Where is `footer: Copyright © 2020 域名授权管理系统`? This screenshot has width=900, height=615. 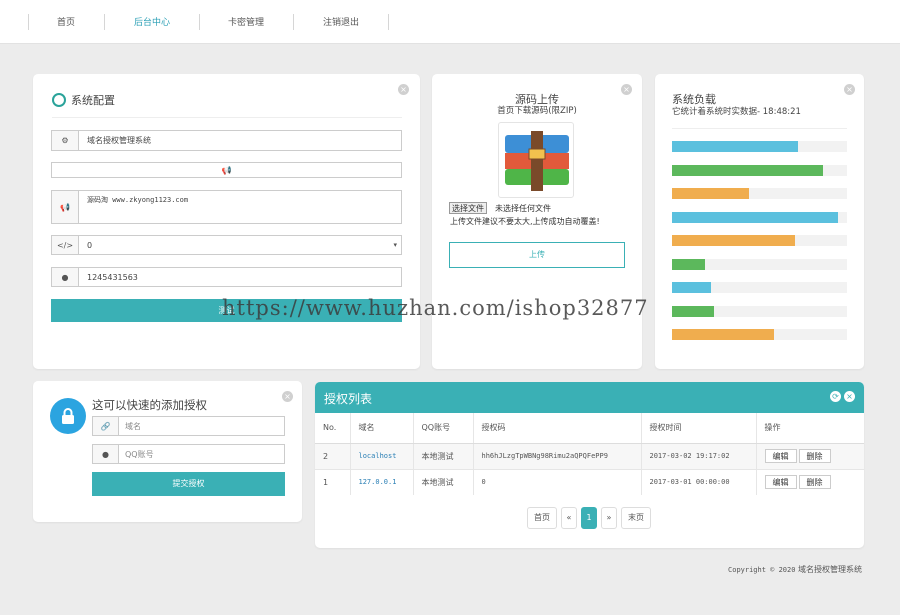 footer: Copyright © 2020 域名授权管理系统 is located at coordinates (795, 569).